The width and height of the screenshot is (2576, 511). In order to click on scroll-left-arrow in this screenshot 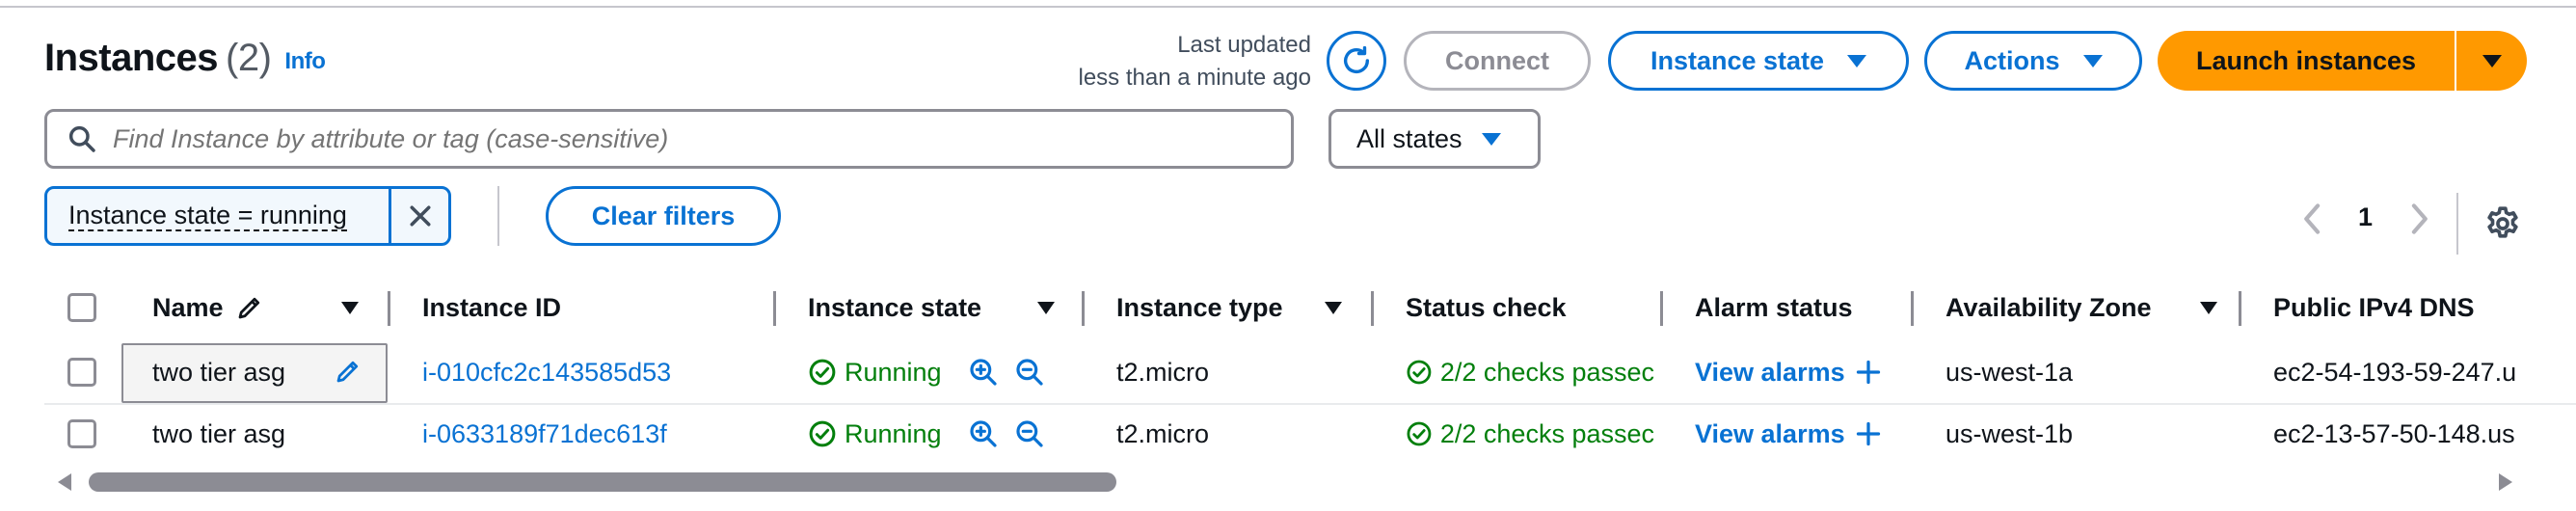, I will do `click(65, 482)`.